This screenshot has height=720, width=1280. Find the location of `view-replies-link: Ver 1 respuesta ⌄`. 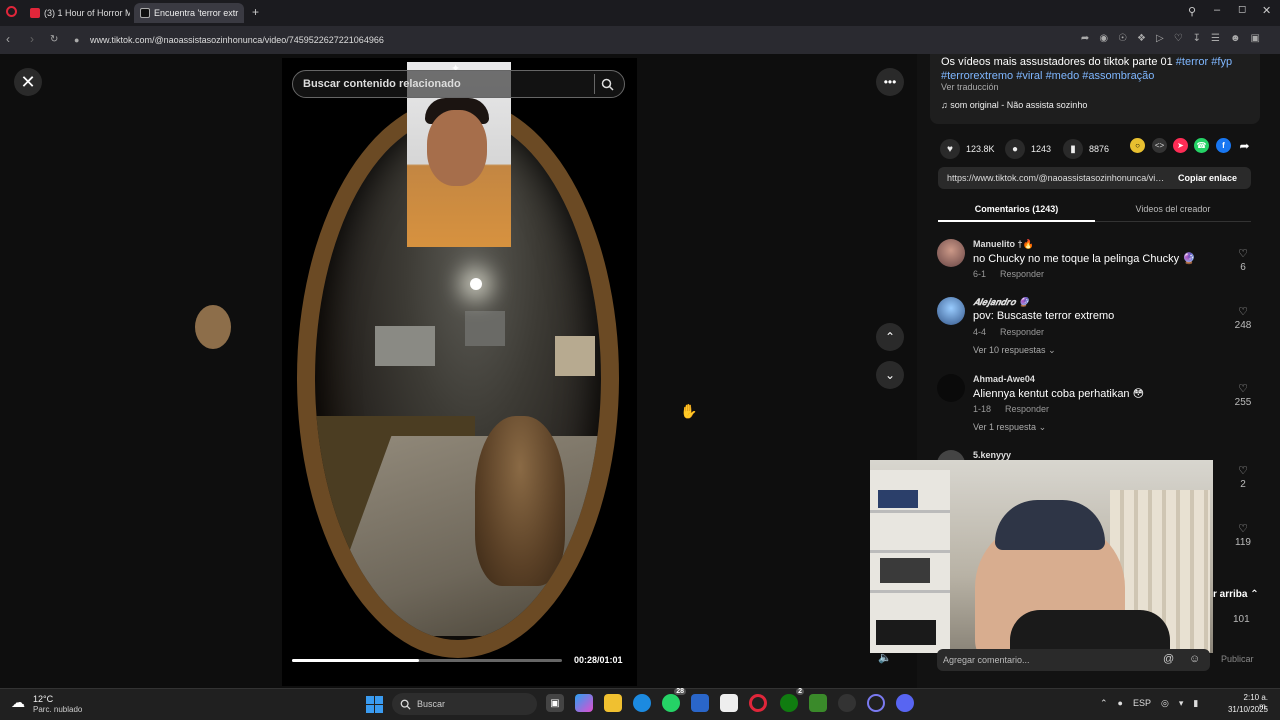

view-replies-link: Ver 1 respuesta ⌄ is located at coordinates (1009, 427).